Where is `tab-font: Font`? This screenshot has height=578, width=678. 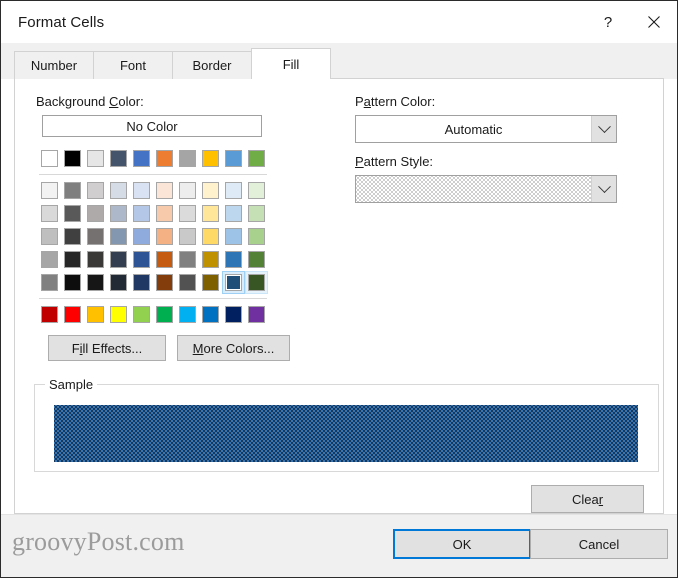 tab-font: Font is located at coordinates (133, 65).